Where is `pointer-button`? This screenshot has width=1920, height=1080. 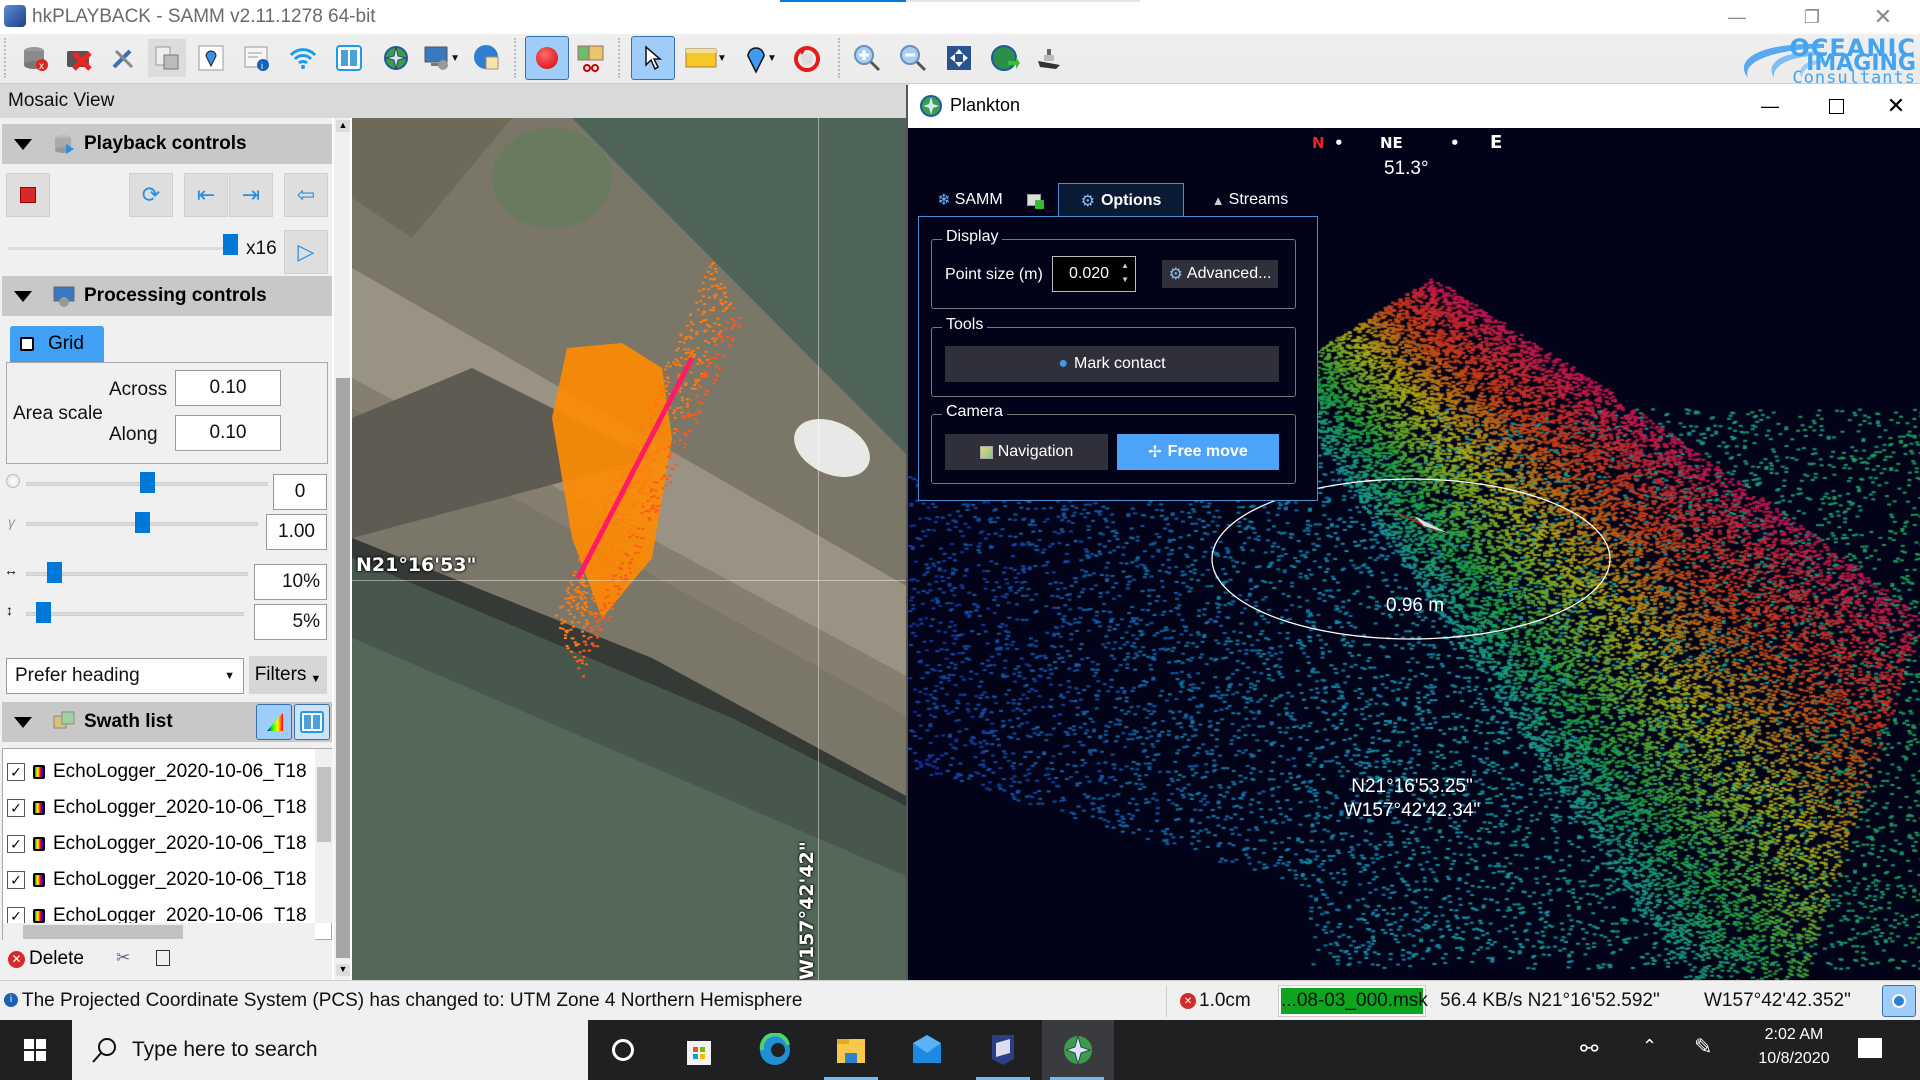
pointer-button is located at coordinates (653, 58).